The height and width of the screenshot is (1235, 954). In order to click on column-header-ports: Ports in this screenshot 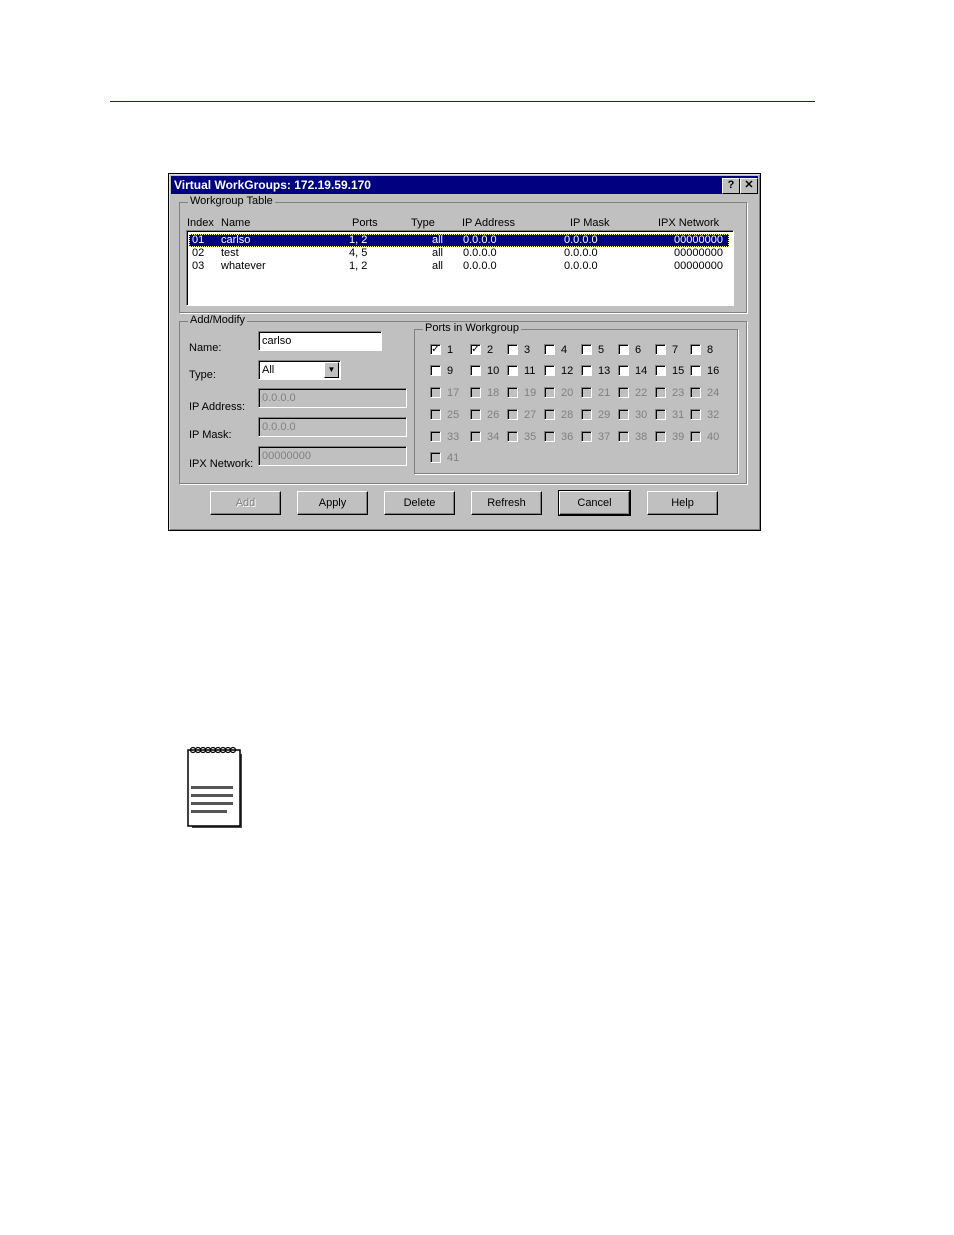, I will do `click(365, 223)`.